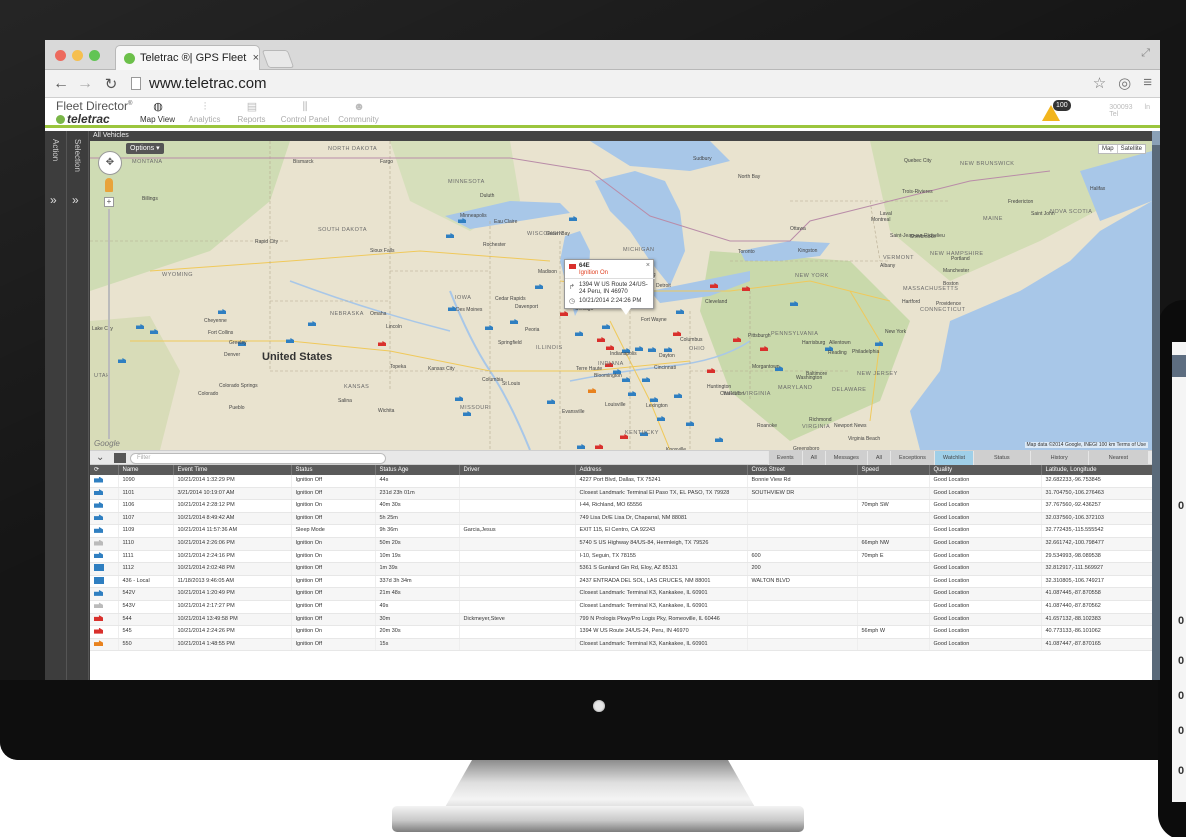 The image size is (1186, 837). What do you see at coordinates (893, 470) in the screenshot?
I see `column-header: Speed` at bounding box center [893, 470].